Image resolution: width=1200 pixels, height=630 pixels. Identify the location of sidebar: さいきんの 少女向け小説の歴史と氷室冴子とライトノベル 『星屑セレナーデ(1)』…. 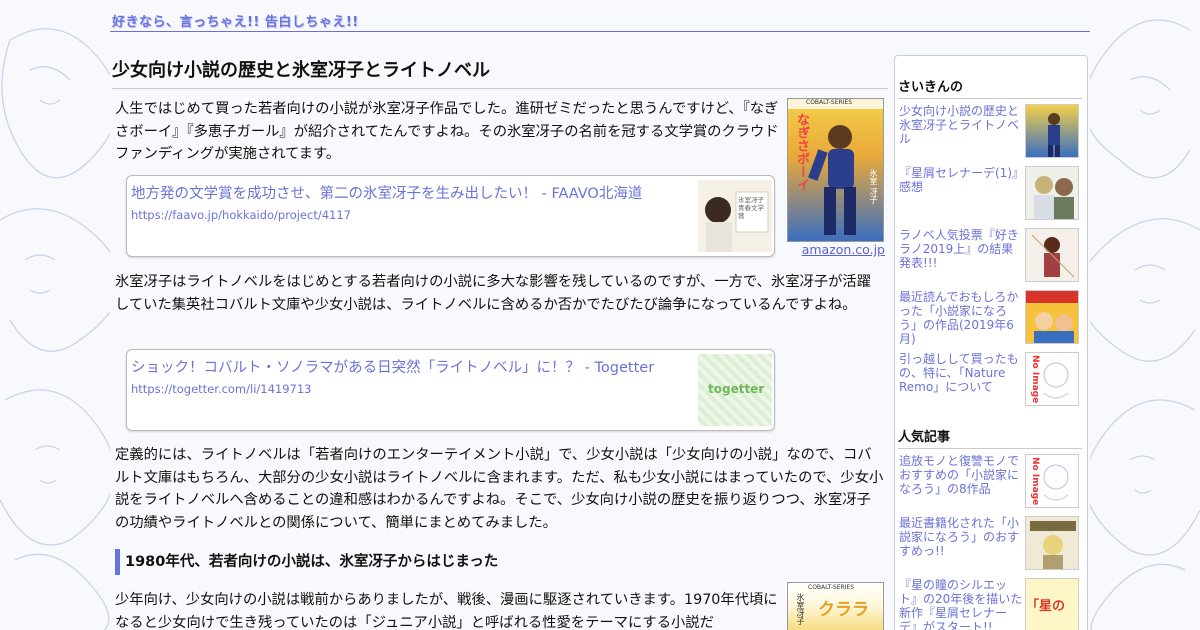
(991, 342).